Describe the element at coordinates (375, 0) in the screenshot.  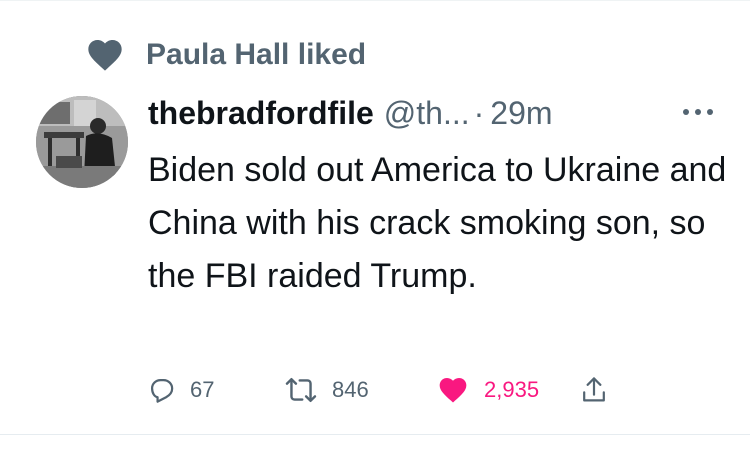
I see `top-divider` at that location.